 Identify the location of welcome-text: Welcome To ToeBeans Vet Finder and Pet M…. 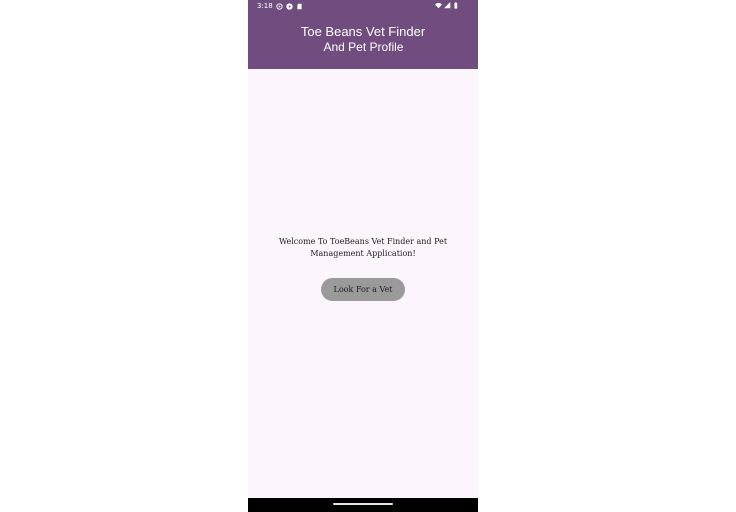
(363, 247).